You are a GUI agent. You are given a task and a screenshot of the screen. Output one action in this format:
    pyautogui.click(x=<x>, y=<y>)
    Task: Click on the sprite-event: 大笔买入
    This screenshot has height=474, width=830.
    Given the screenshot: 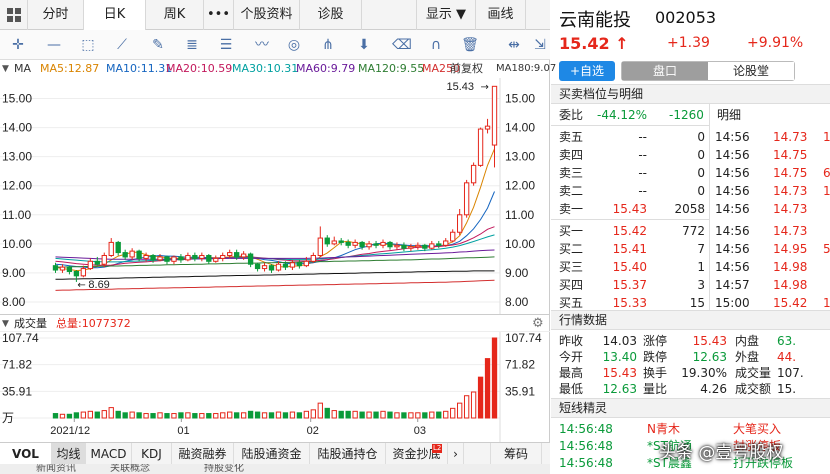 What is the action you would take?
    pyautogui.click(x=757, y=429)
    